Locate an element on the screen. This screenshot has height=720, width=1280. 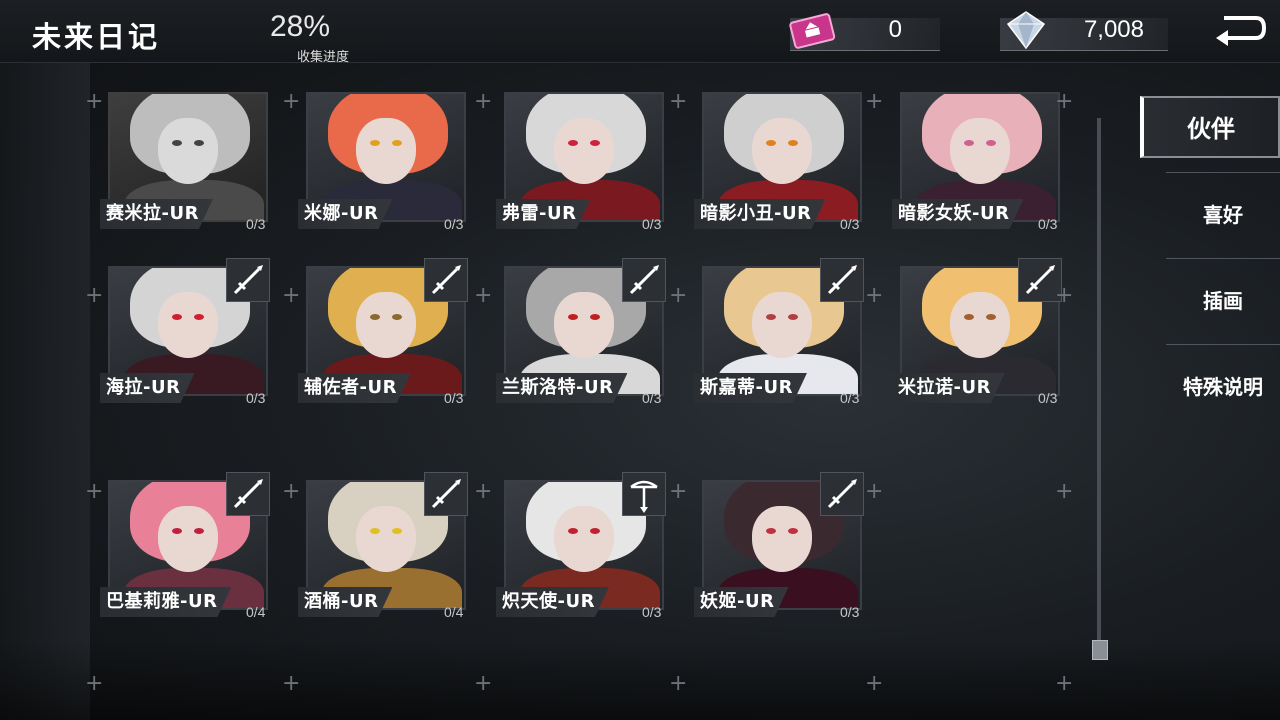
character-name: 妖姬-UR is located at coordinates (741, 602).